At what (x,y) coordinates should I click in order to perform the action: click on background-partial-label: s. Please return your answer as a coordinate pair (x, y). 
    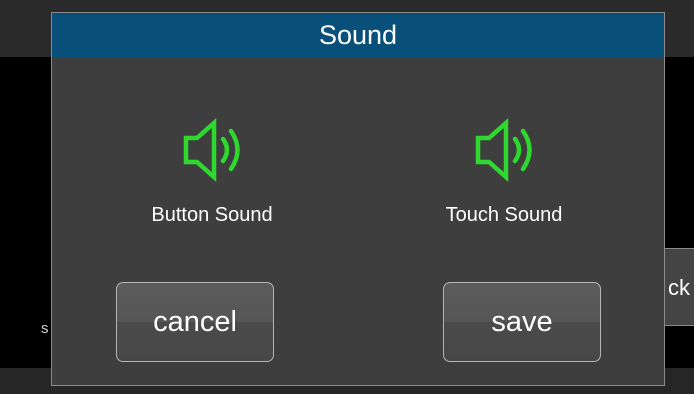
    Looking at the image, I should click on (45, 328).